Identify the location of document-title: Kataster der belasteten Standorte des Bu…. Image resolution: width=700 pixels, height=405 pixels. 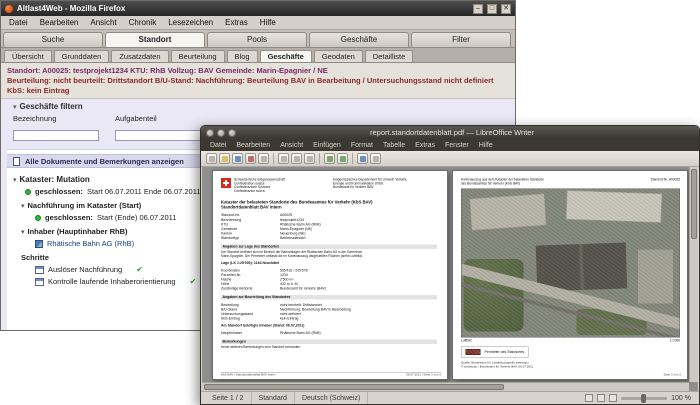
(329, 205).